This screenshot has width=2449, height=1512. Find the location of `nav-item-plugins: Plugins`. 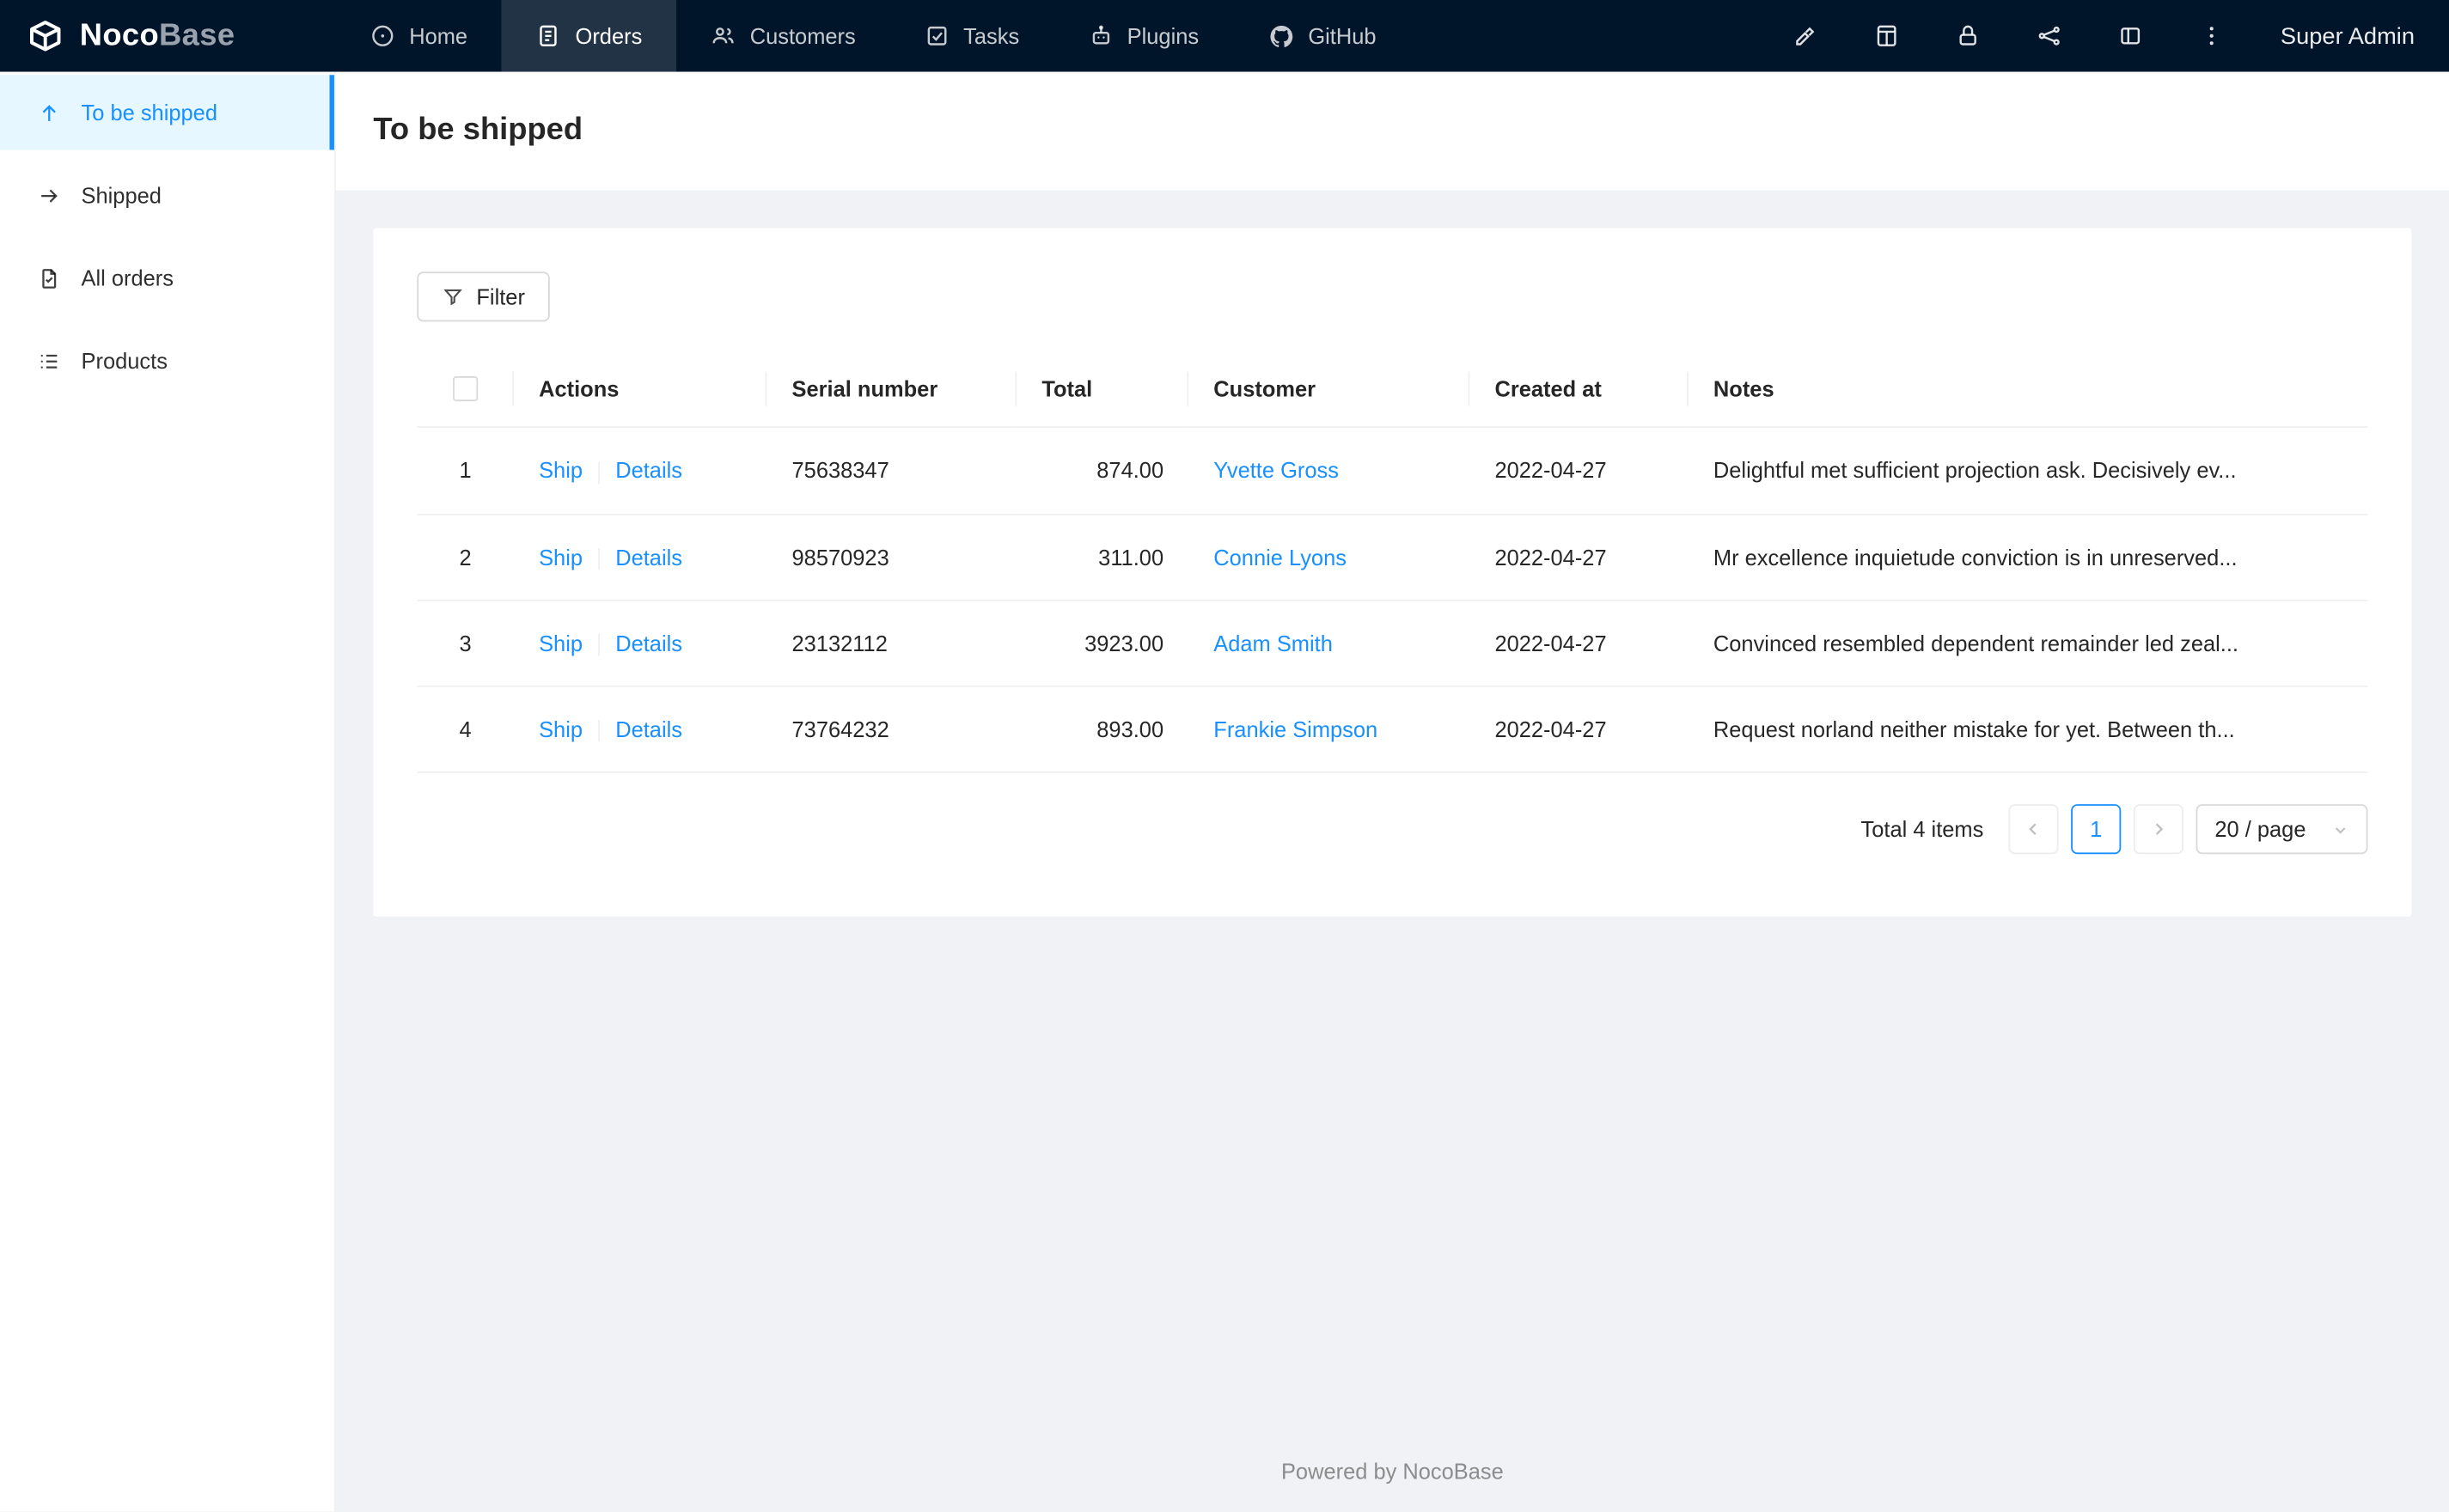

nav-item-plugins: Plugins is located at coordinates (1143, 36).